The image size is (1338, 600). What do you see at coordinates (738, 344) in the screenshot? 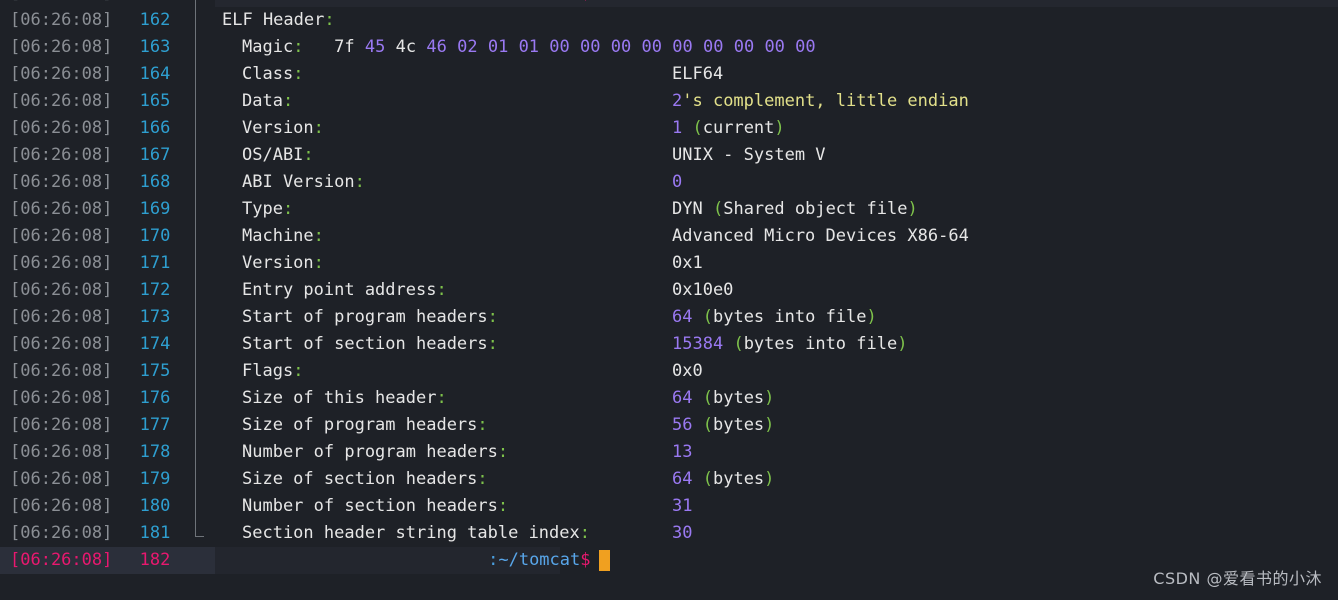
I see `open-paren: (` at bounding box center [738, 344].